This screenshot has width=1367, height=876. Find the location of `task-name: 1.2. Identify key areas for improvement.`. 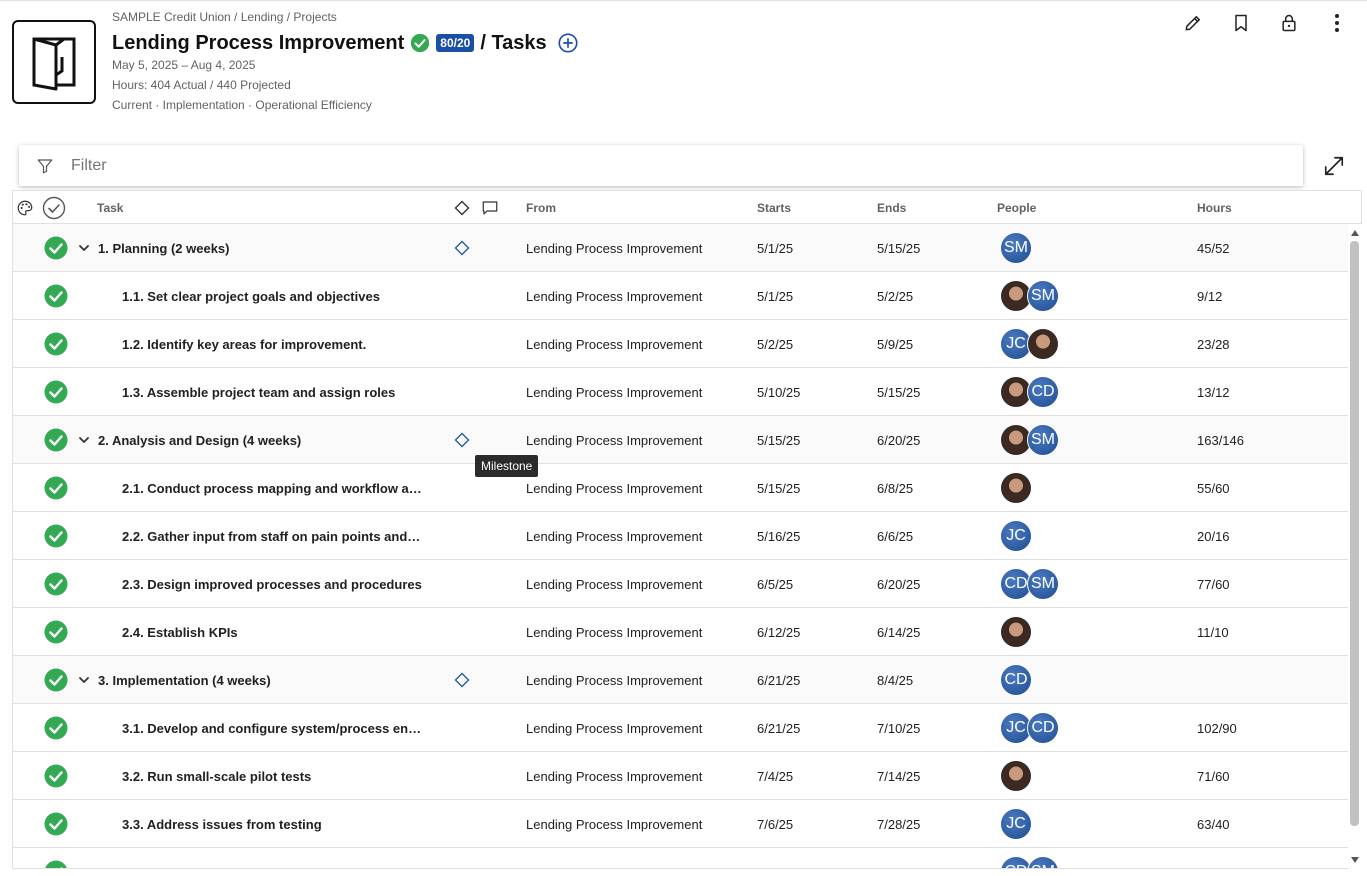

task-name: 1.2. Identify key areas for improvement. is located at coordinates (244, 344).